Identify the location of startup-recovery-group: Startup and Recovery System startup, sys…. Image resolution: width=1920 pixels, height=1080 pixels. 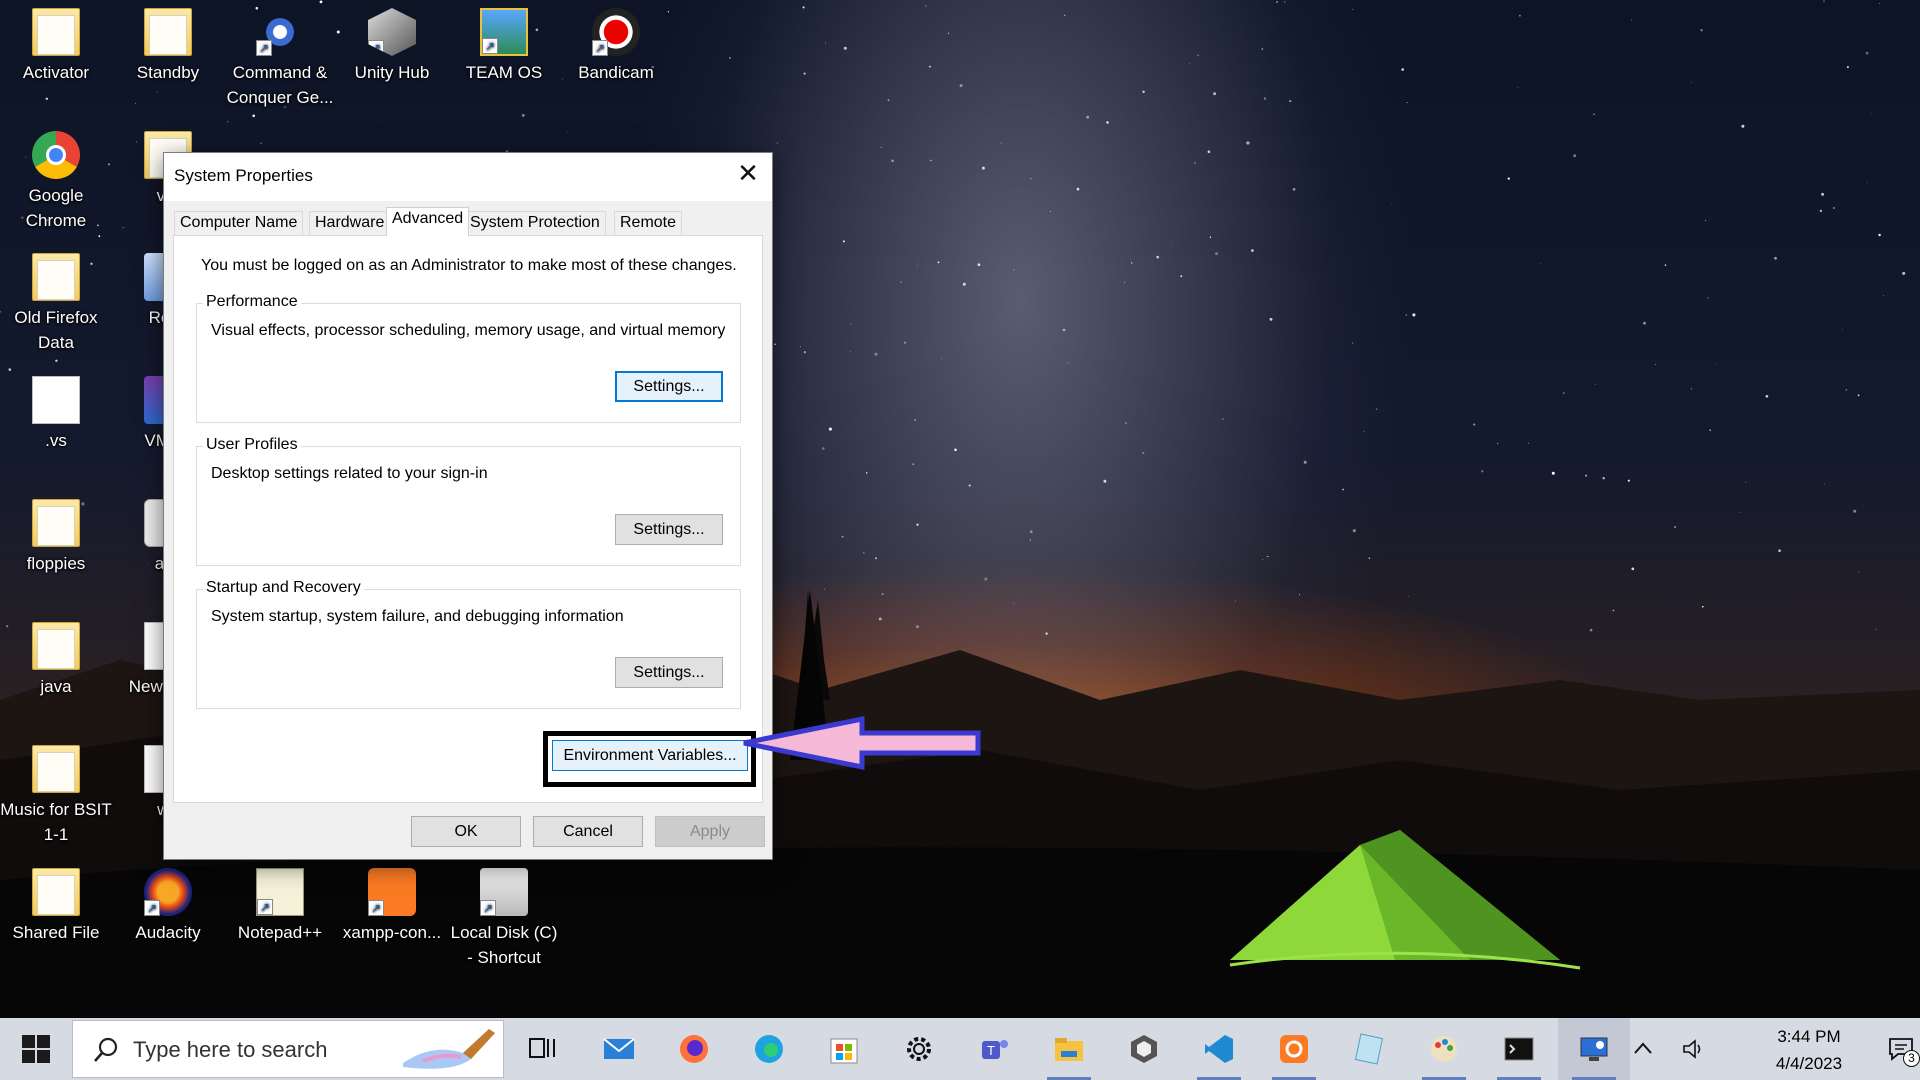
(468, 644).